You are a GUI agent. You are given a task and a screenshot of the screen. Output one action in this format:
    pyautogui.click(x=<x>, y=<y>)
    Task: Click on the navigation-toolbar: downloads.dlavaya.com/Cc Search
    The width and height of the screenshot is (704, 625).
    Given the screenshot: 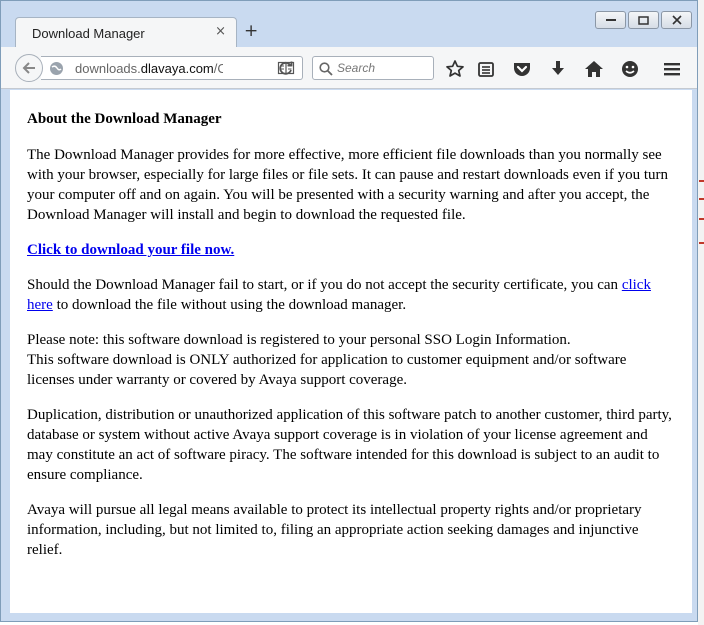 What is the action you would take?
    pyautogui.click(x=349, y=68)
    